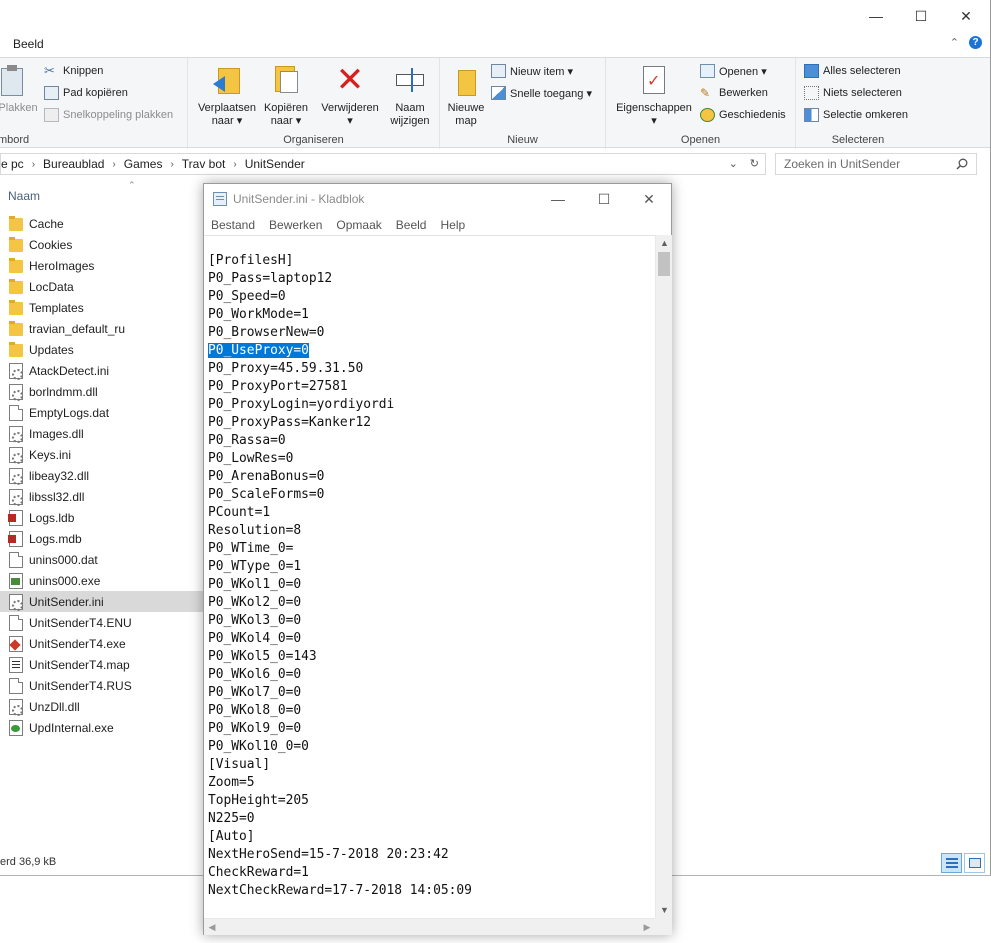  Describe the element at coordinates (105, 559) in the screenshot. I see `file-list-item: unins000.dat` at that location.